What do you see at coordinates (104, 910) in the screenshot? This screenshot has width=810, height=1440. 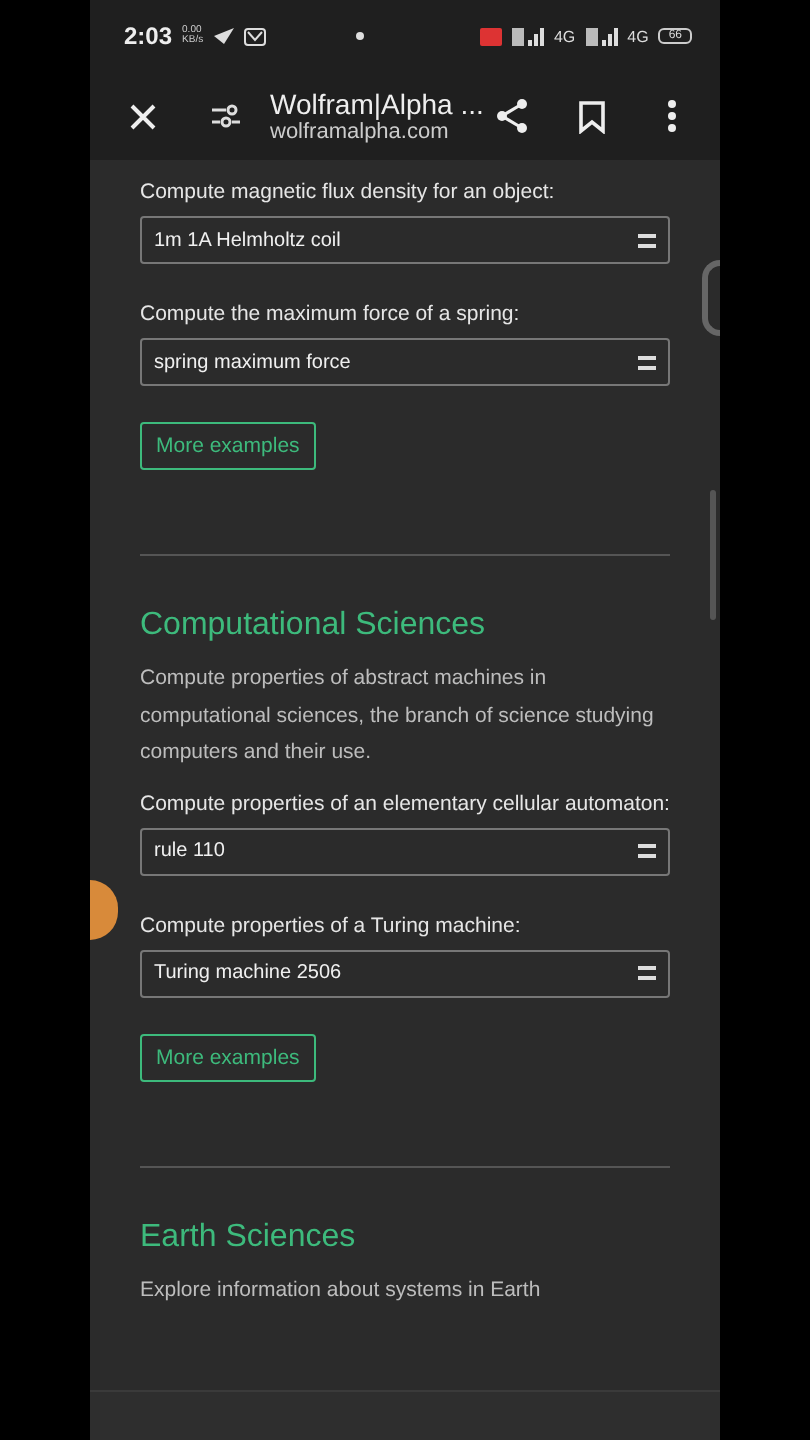 I see `floating-bubble` at bounding box center [104, 910].